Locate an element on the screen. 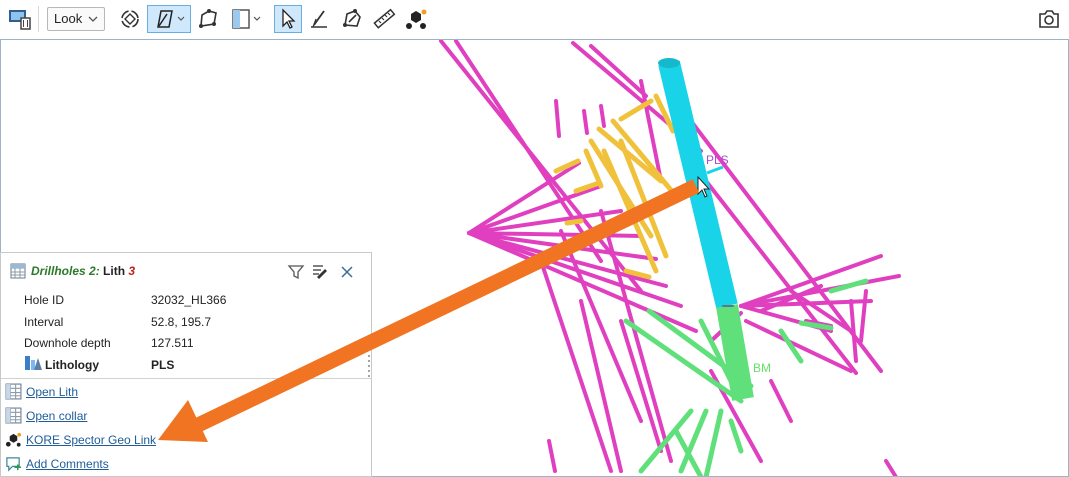 The image size is (1069, 477). cursor-icon is located at coordinates (289, 18).